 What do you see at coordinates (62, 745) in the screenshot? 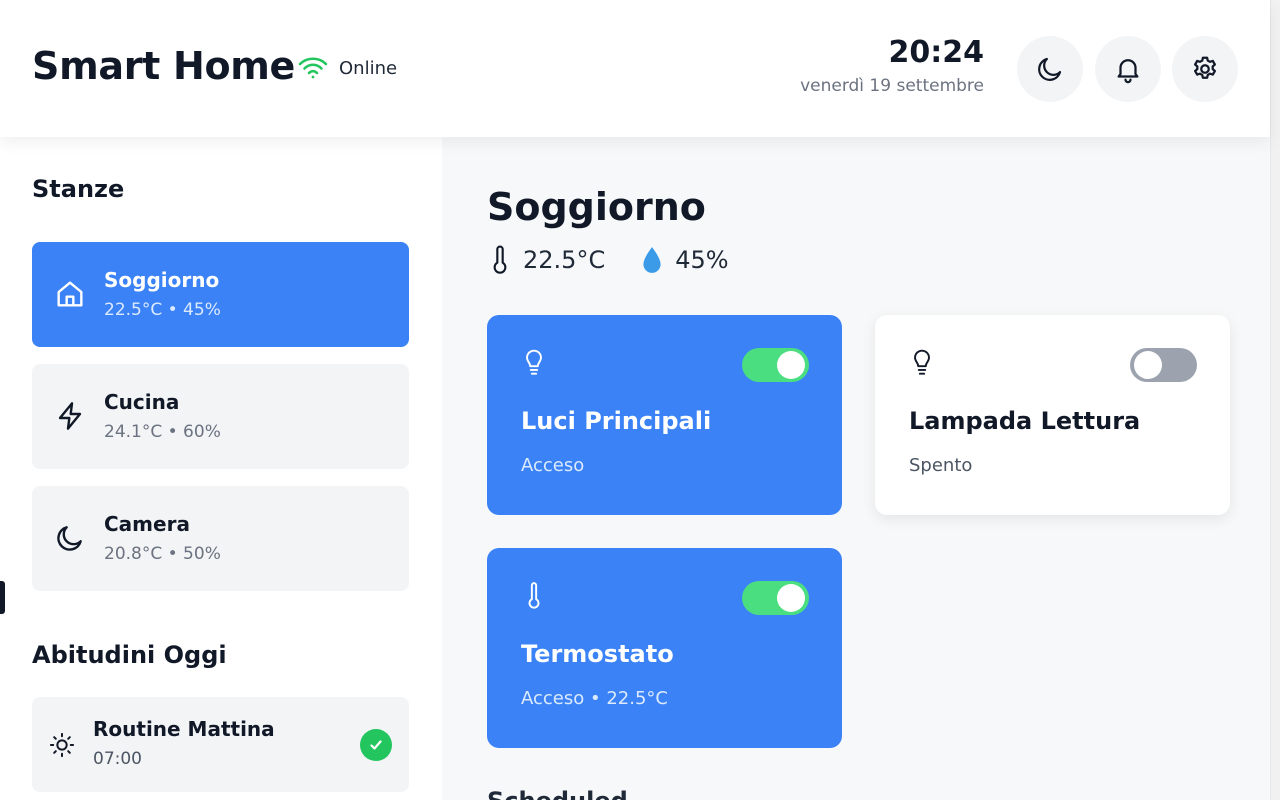
I see `sun-icon` at bounding box center [62, 745].